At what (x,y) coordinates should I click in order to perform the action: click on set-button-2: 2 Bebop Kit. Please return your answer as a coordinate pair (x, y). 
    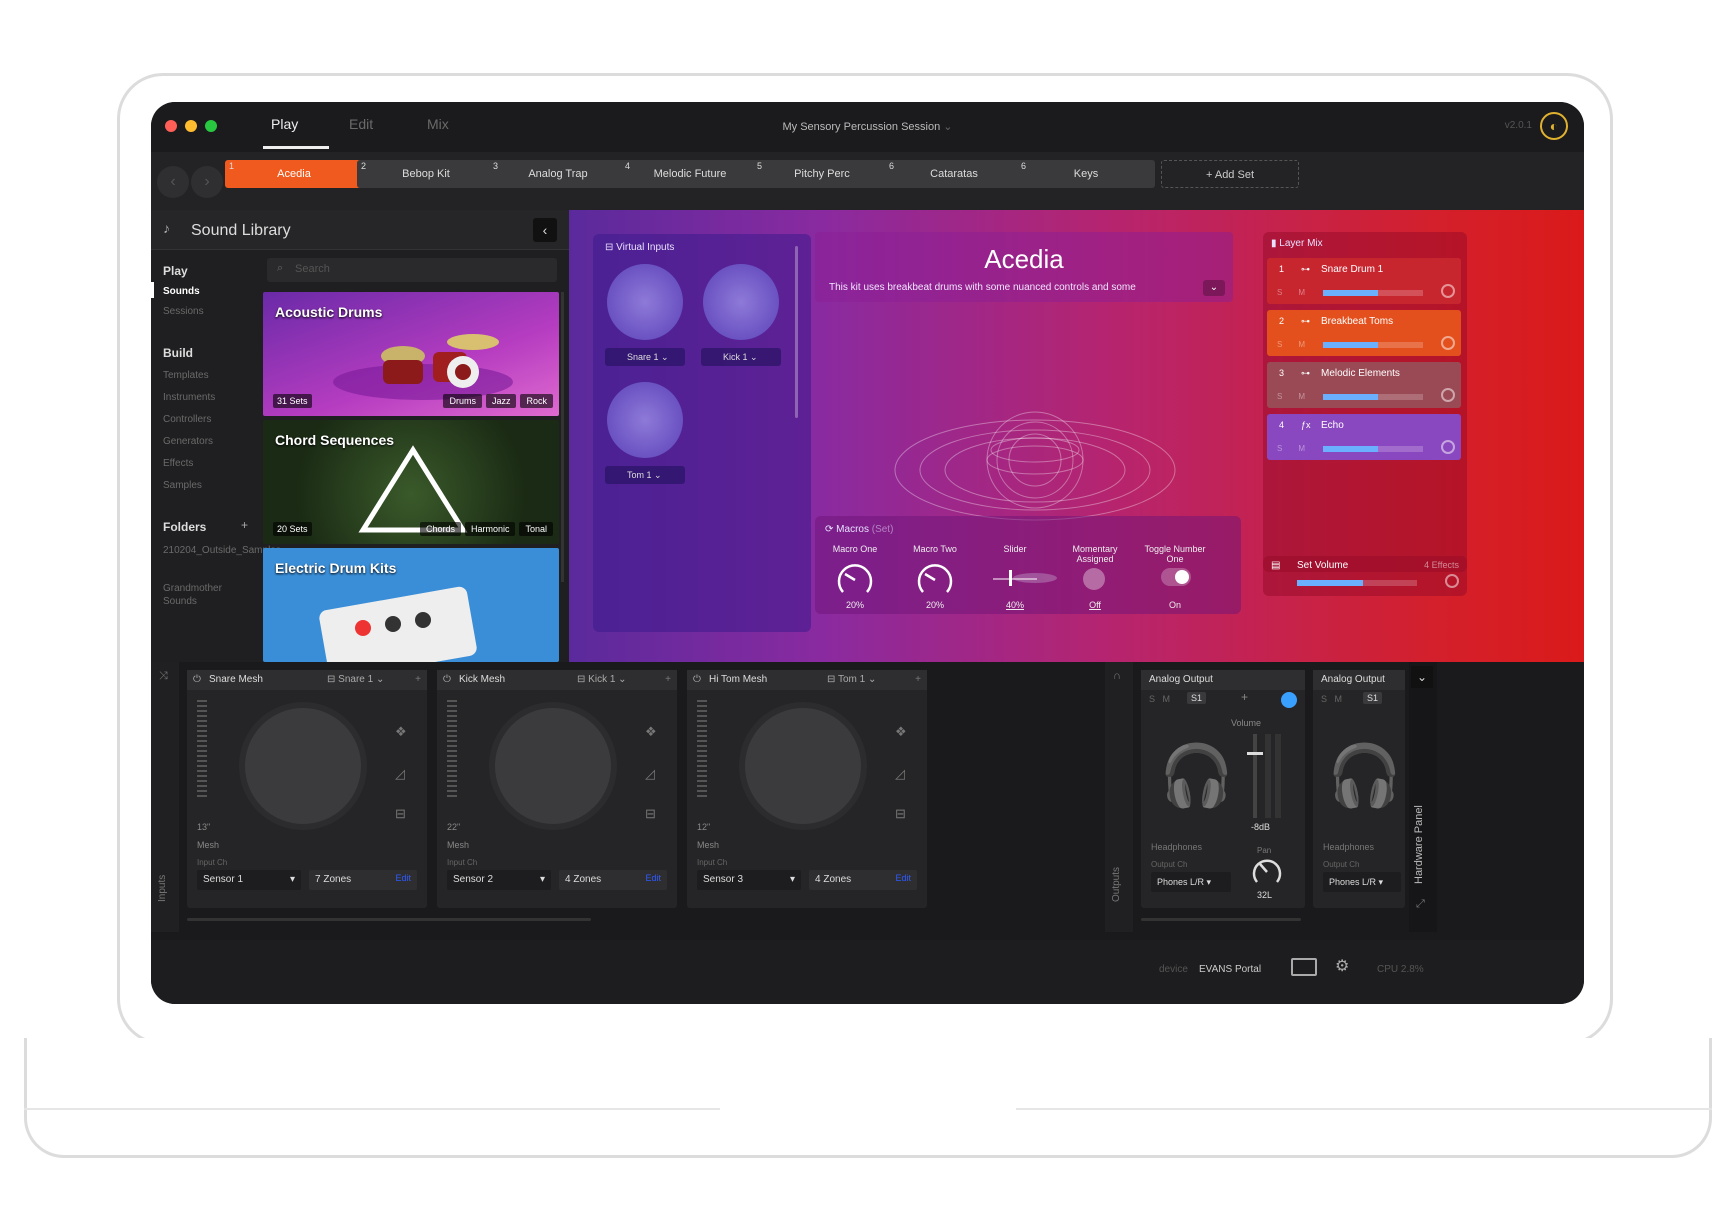
    Looking at the image, I should click on (426, 174).